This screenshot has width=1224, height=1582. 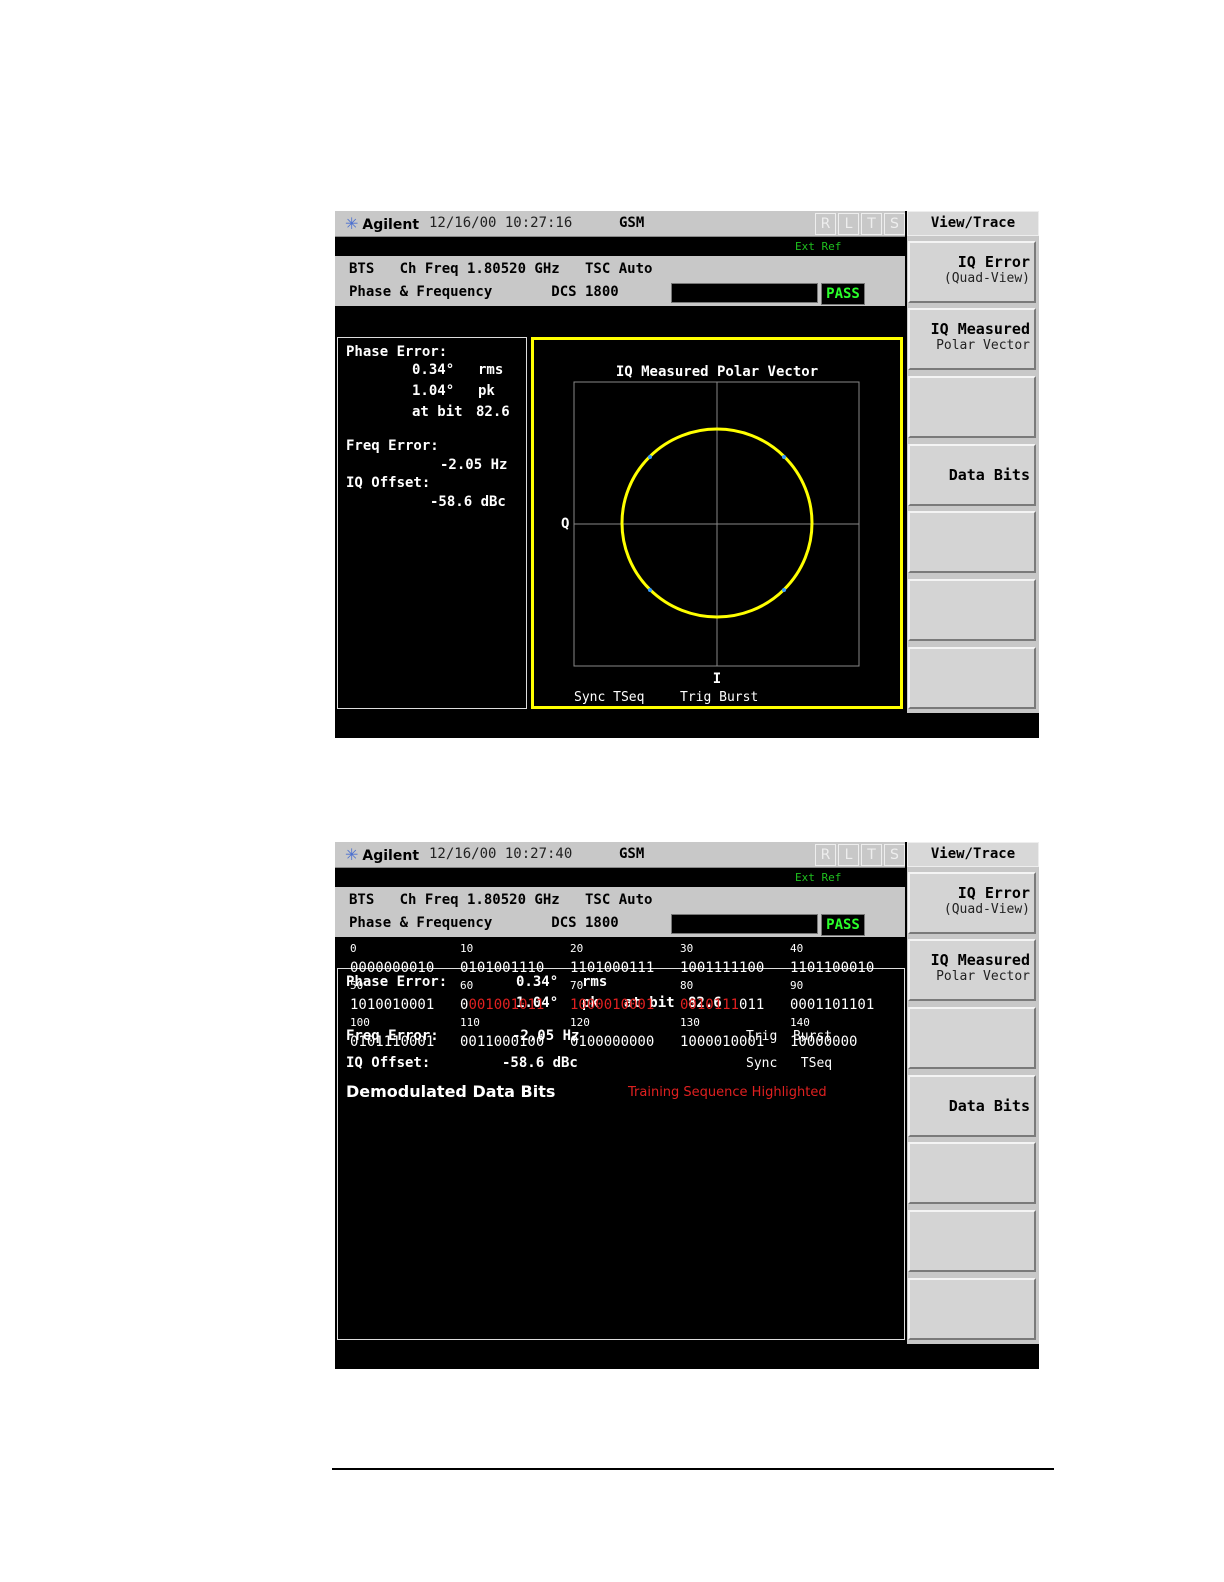 I want to click on bits-training-sequence: 0010111, so click(x=710, y=1005).